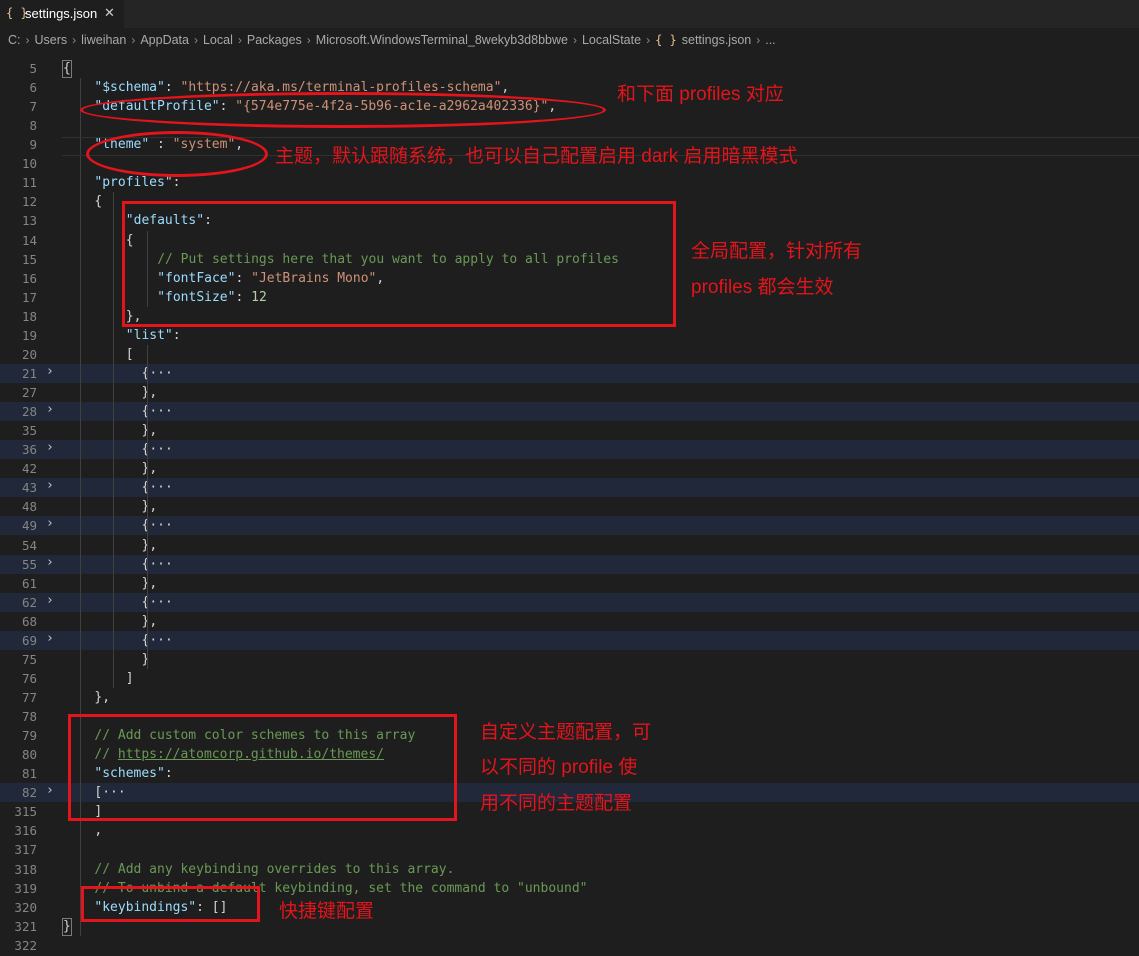 The image size is (1139, 956). Describe the element at coordinates (51, 40) in the screenshot. I see `breadcrumb-item: Users` at that location.